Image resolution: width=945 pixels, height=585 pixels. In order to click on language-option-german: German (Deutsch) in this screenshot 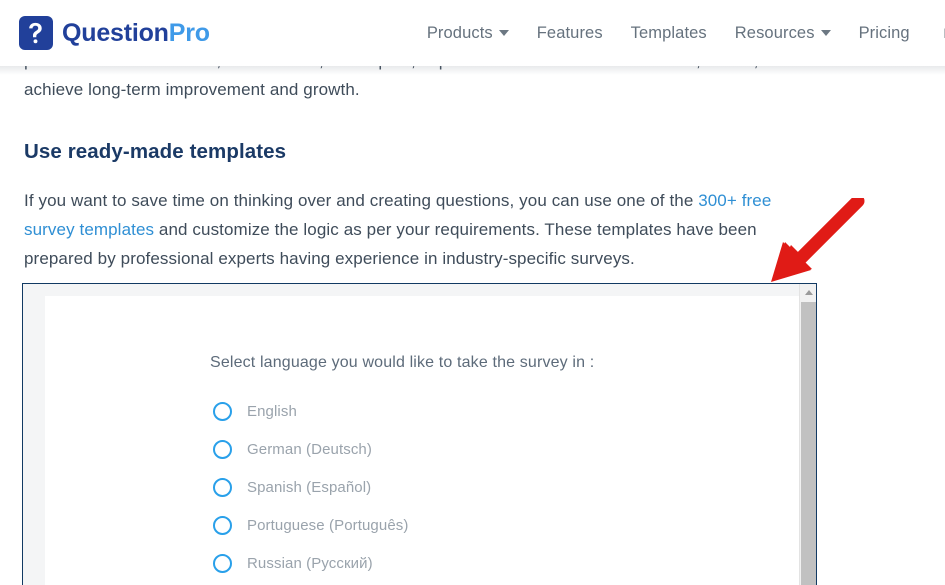, I will do `click(506, 449)`.